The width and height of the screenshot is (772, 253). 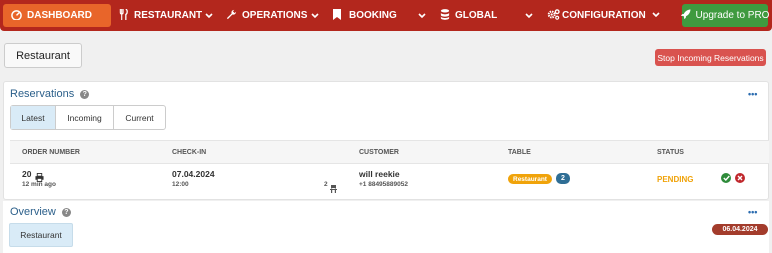 I want to click on nav-global-label: GLOBAL, so click(x=476, y=15).